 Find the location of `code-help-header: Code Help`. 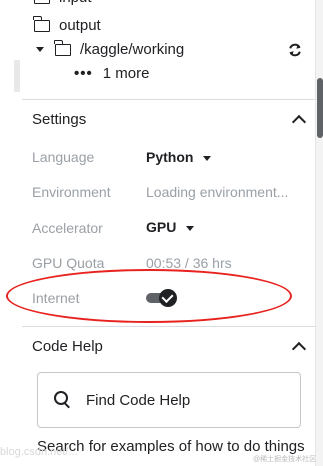

code-help-header: Code Help is located at coordinates (168, 346).